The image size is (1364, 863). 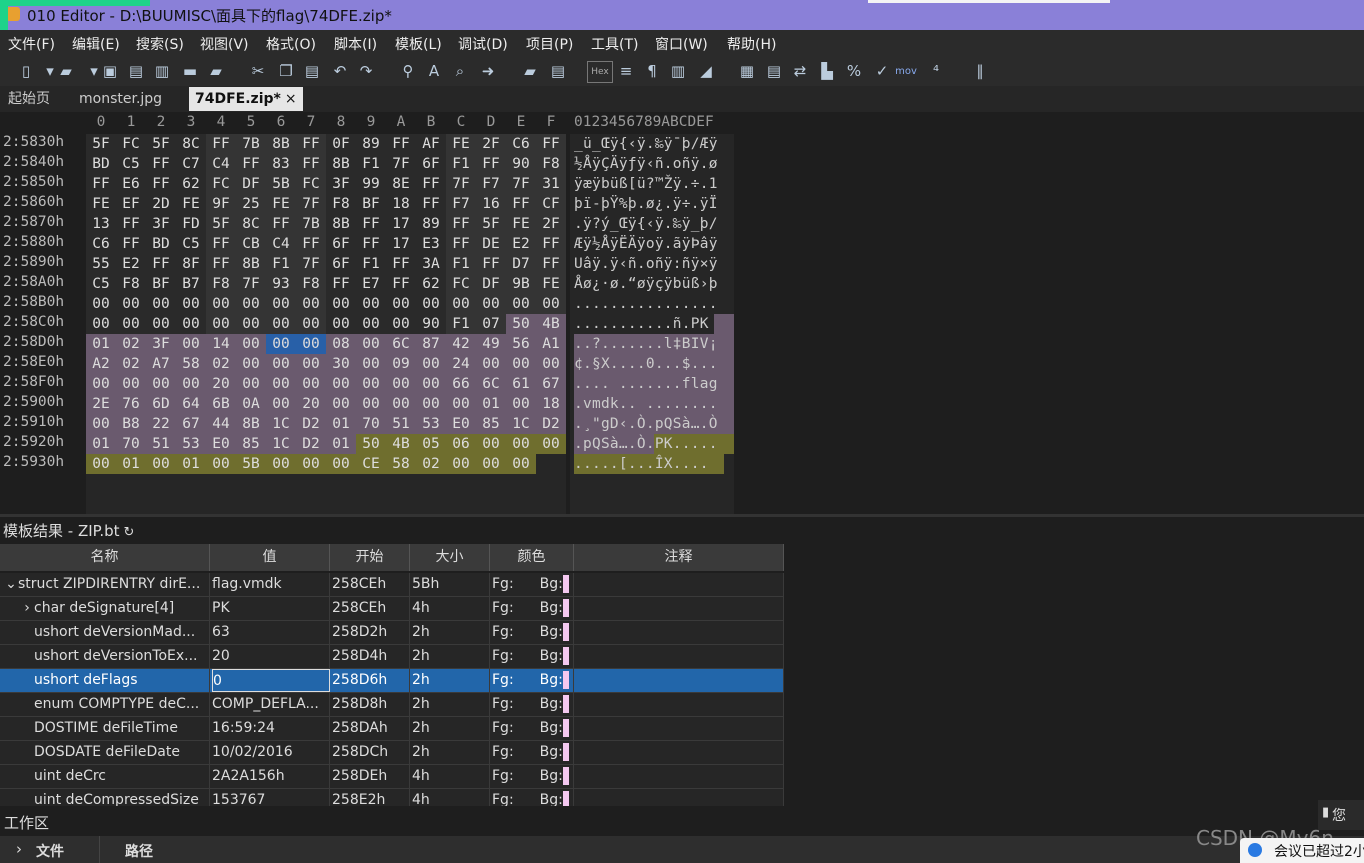 I want to click on field-value: flag.vmdk, so click(x=271, y=584).